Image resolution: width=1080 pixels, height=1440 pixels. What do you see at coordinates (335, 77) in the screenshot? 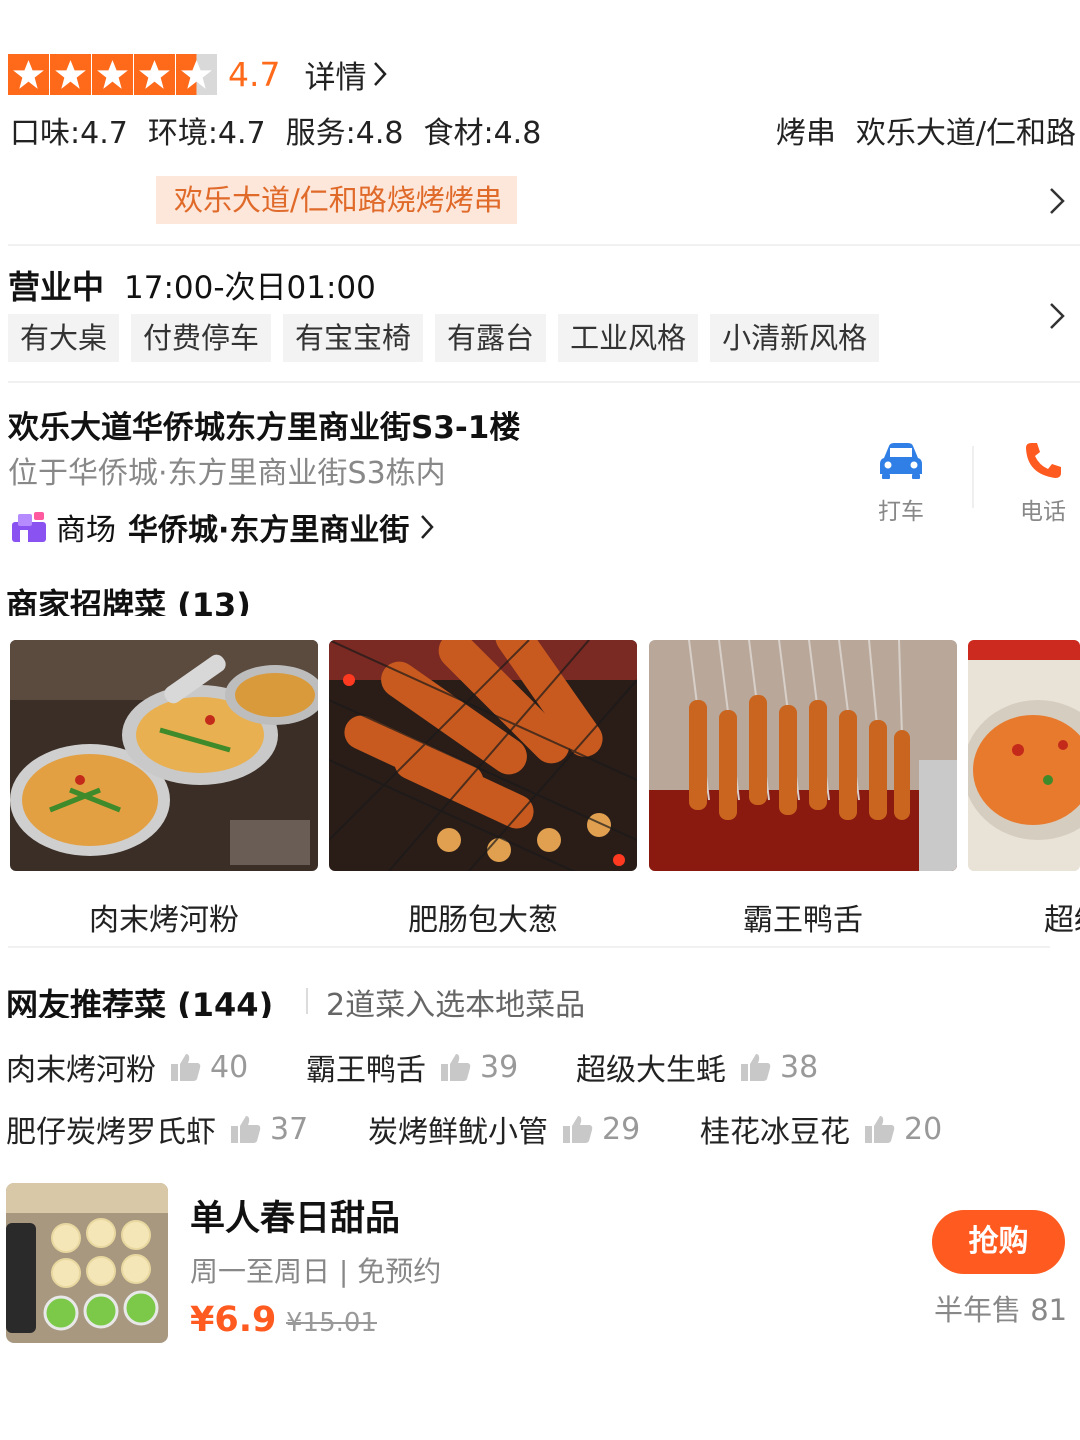
I see `rating-detail-label: 详情` at bounding box center [335, 77].